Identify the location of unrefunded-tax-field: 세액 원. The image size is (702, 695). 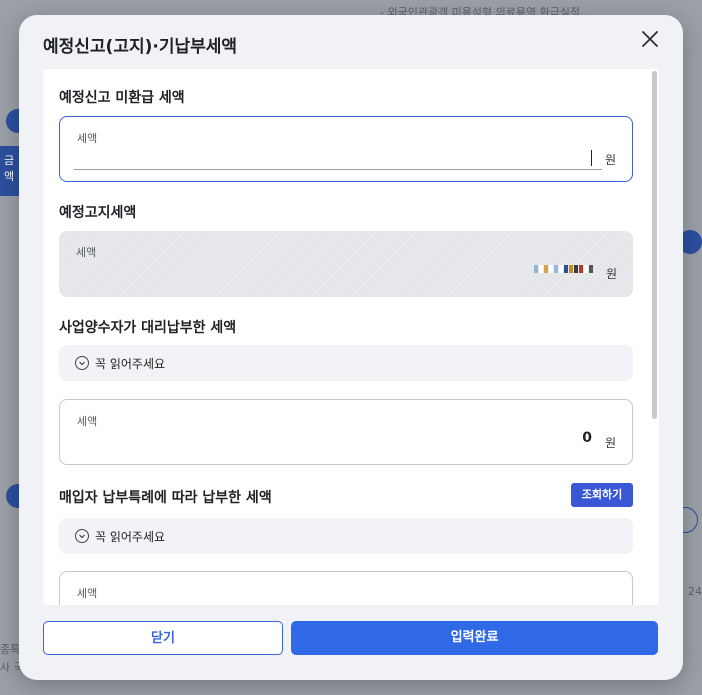
(346, 149).